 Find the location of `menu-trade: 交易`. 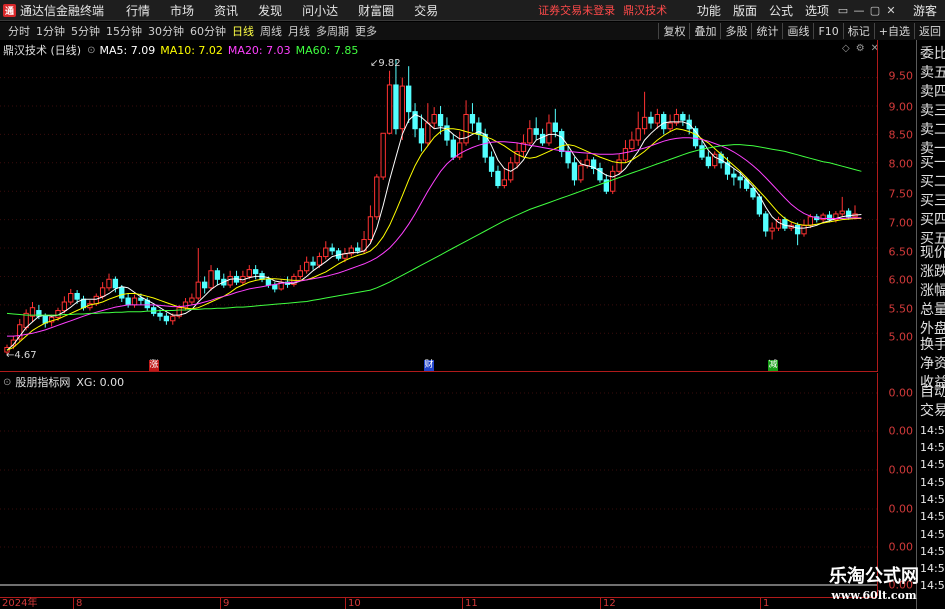

menu-trade: 交易 is located at coordinates (426, 10).